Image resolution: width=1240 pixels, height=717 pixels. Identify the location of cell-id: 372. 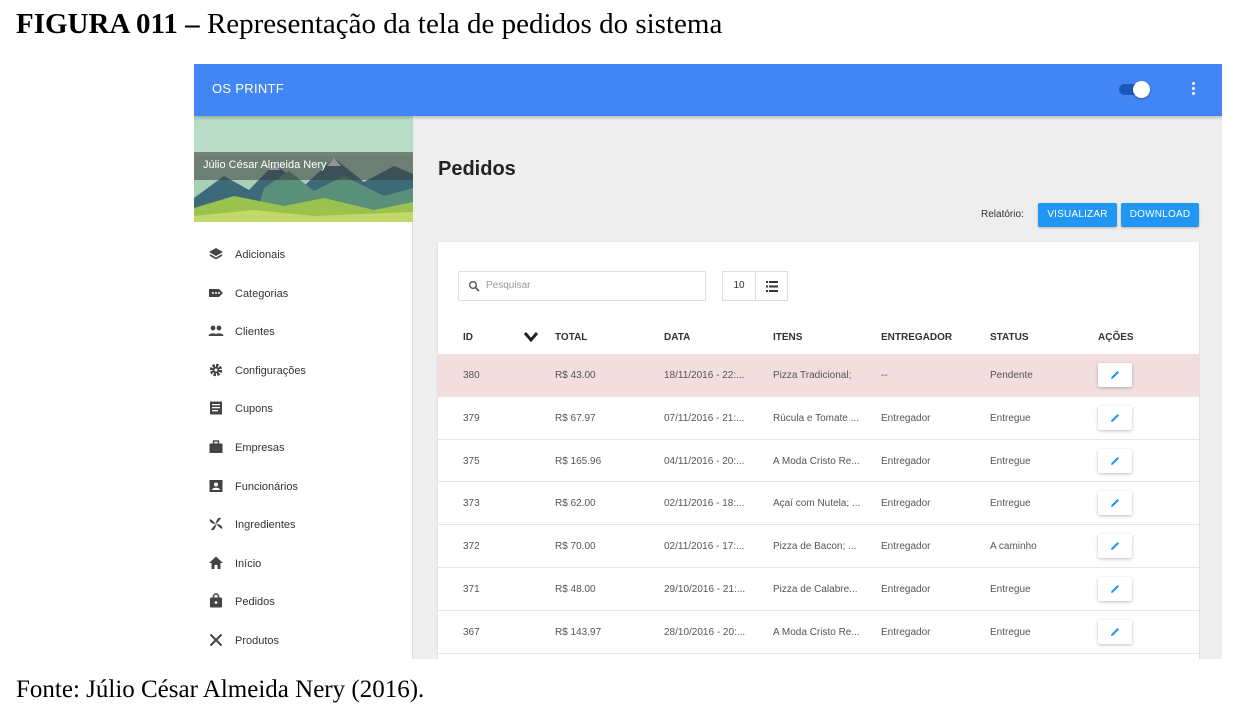
(471, 547).